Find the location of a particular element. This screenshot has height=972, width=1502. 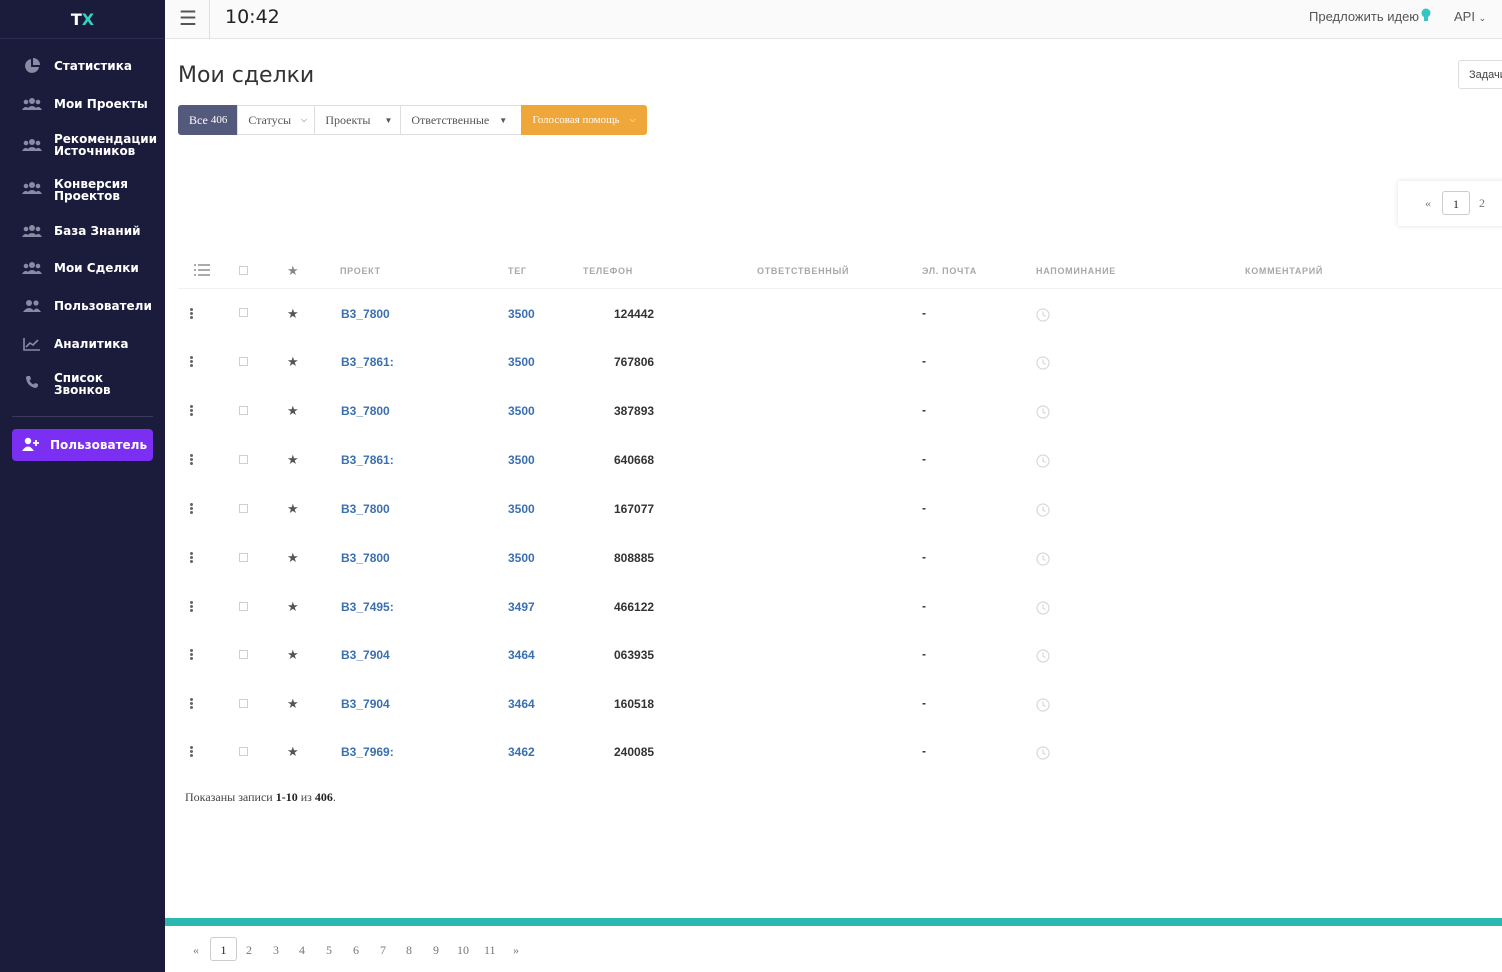

sidebar-item-call-list: Список Звонков is located at coordinates (82, 384).